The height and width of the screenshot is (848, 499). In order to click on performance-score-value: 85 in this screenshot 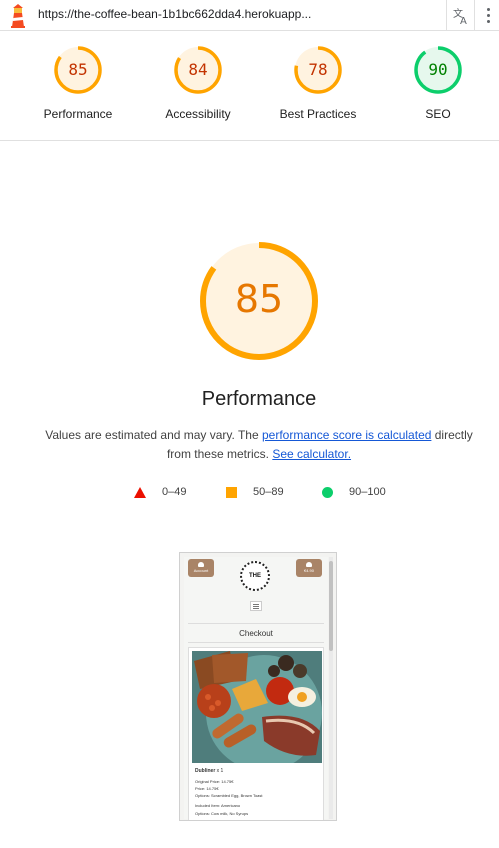, I will do `click(259, 299)`.